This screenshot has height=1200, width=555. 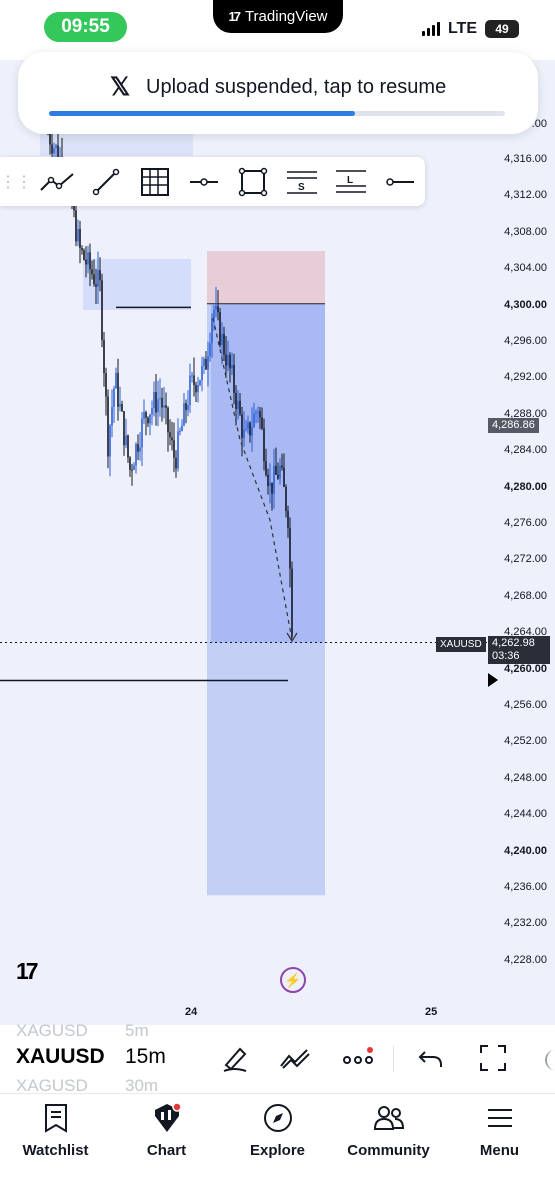 I want to click on drag-handle-icon: ⋮⋮, so click(x=16, y=182).